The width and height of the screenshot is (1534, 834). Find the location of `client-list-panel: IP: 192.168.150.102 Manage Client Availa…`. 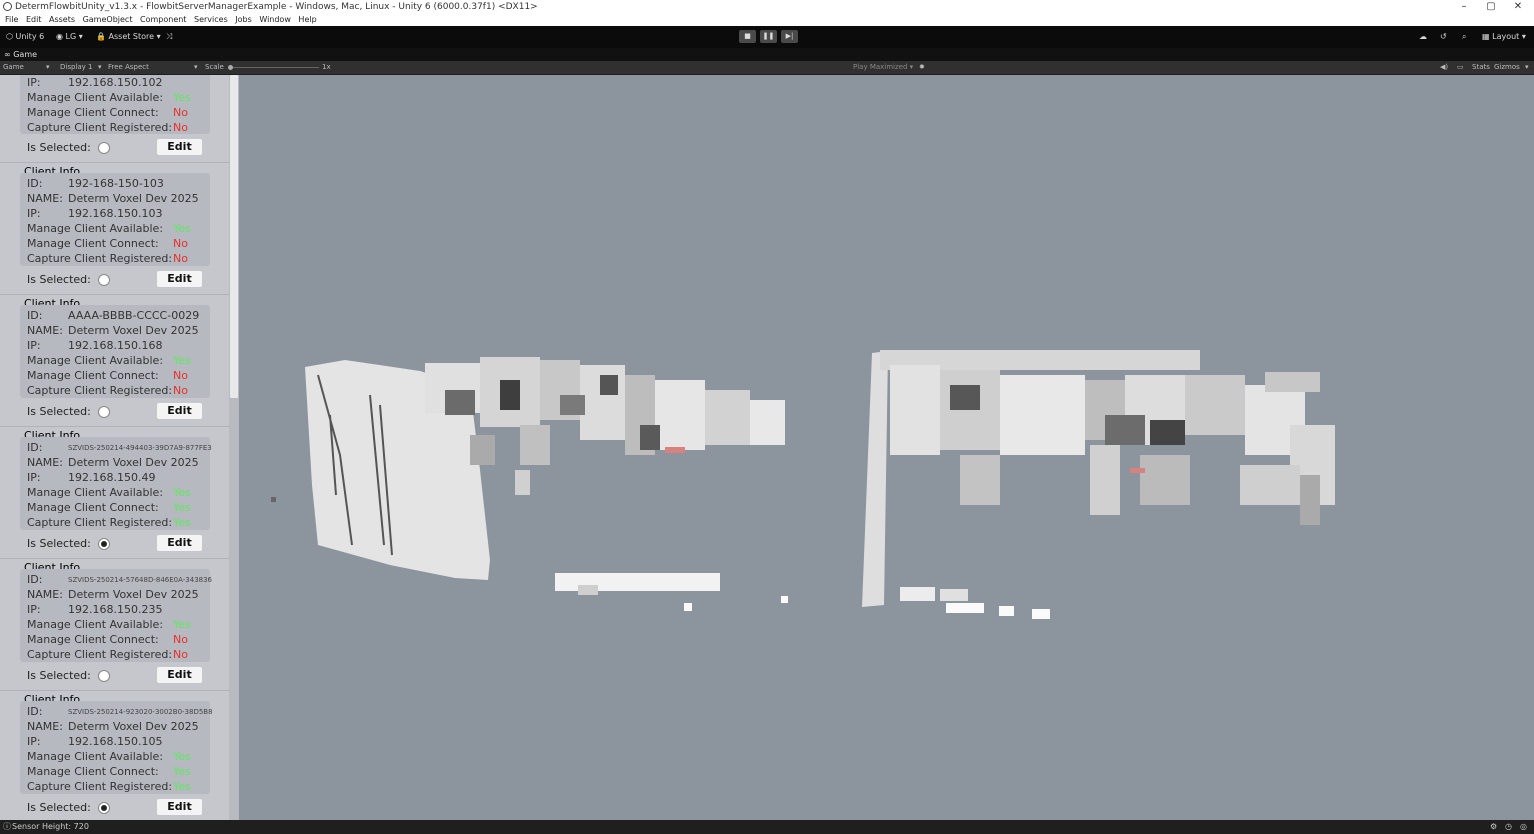

client-list-panel: IP: 192.168.150.102 Manage Client Availa… is located at coordinates (114, 447).